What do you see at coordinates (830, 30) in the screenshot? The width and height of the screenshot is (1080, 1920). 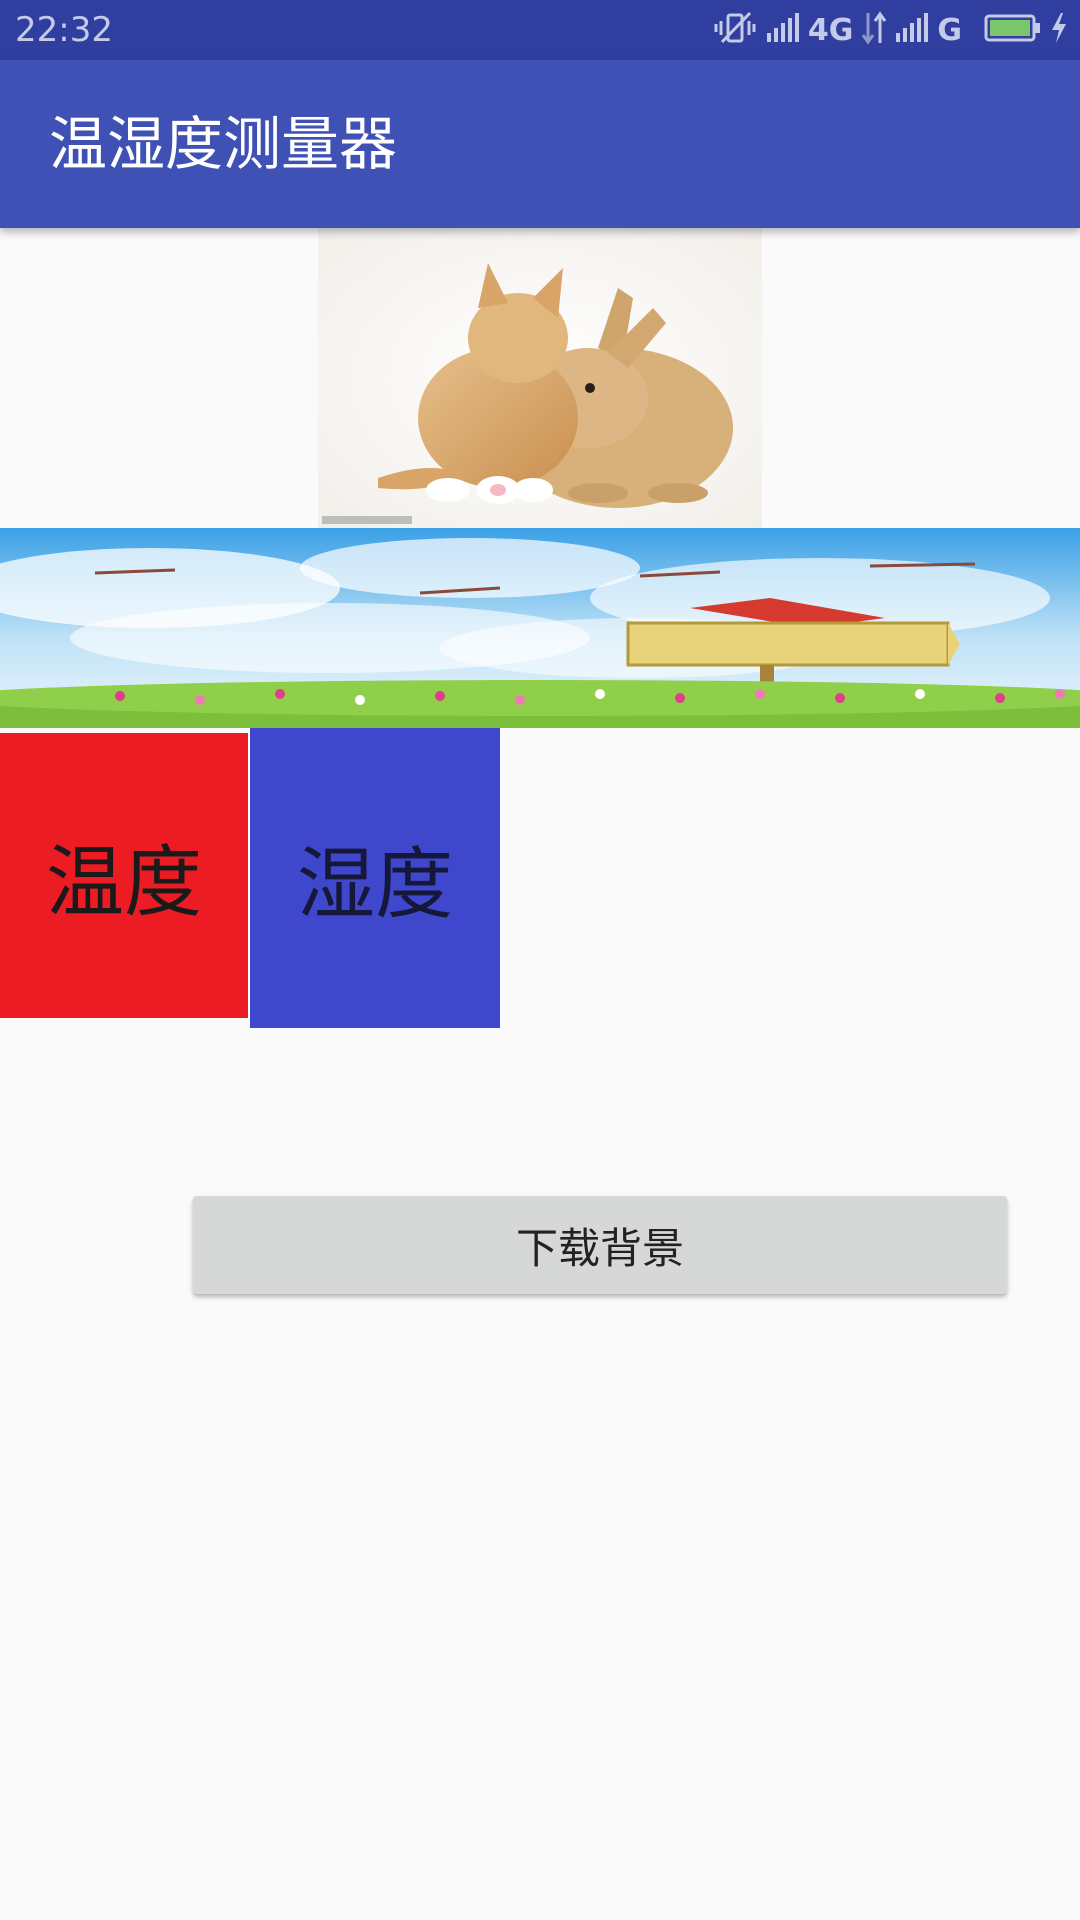 I see `network-type-primary: 4G` at bounding box center [830, 30].